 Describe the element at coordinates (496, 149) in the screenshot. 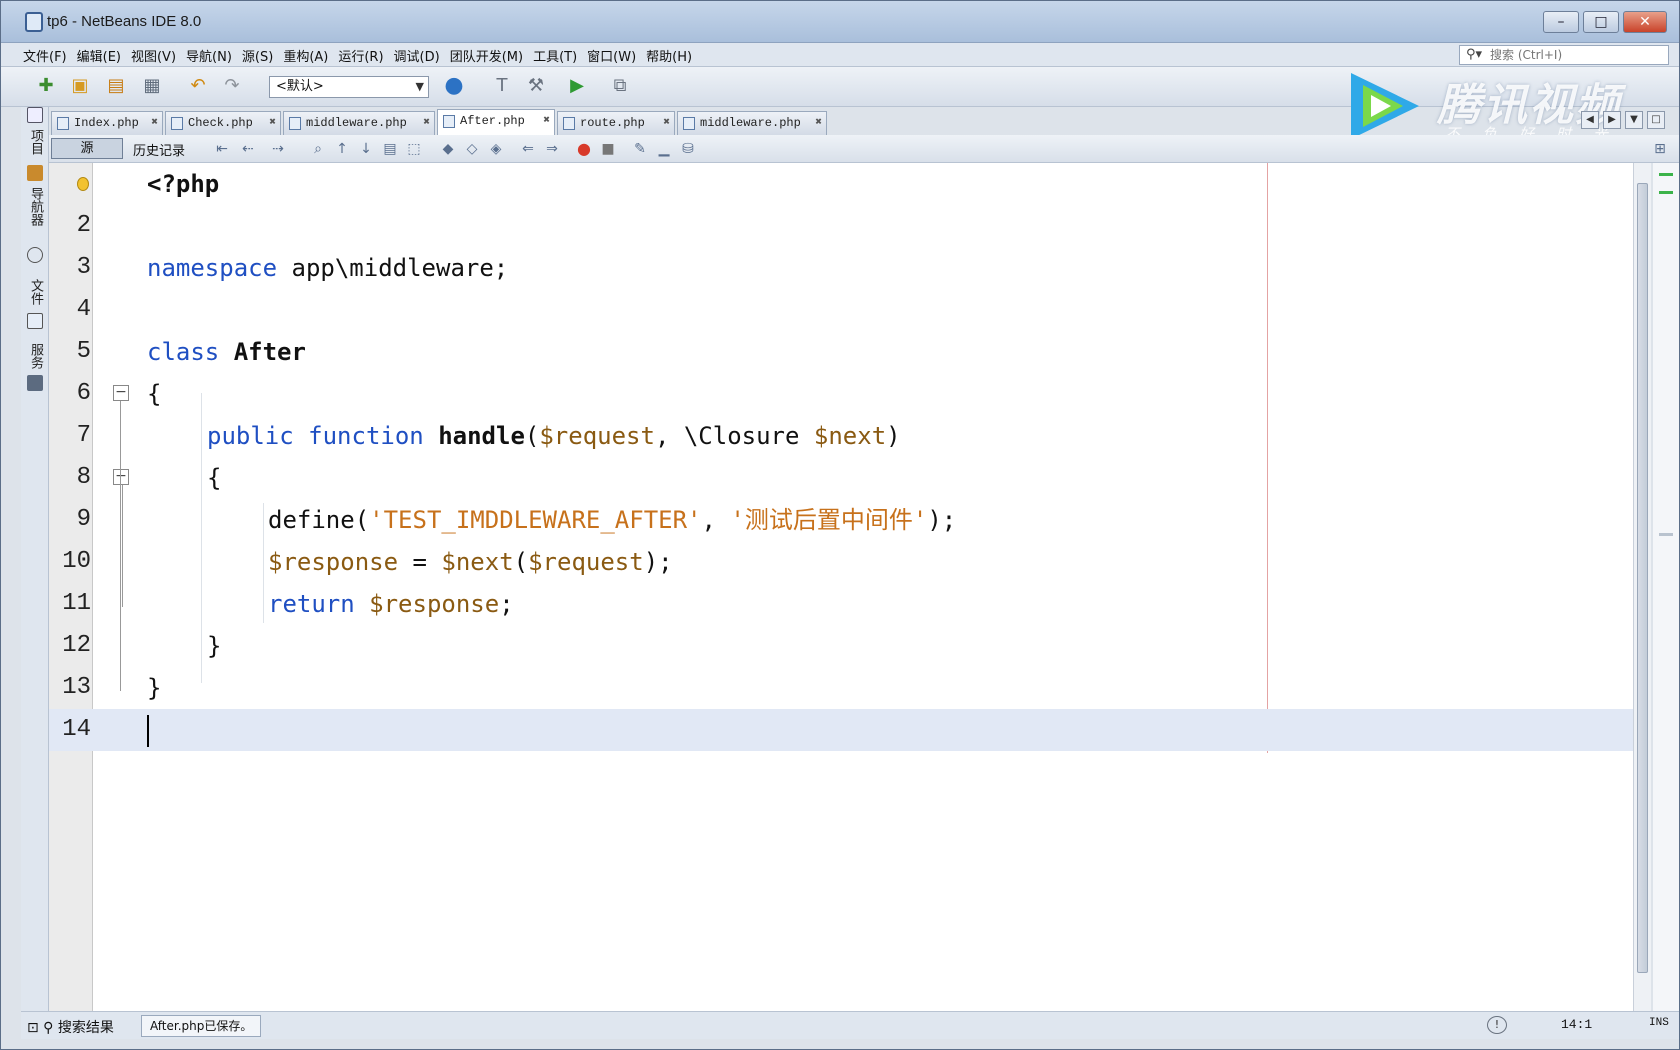

I see `toggle-bookmark-icon: ◈` at that location.